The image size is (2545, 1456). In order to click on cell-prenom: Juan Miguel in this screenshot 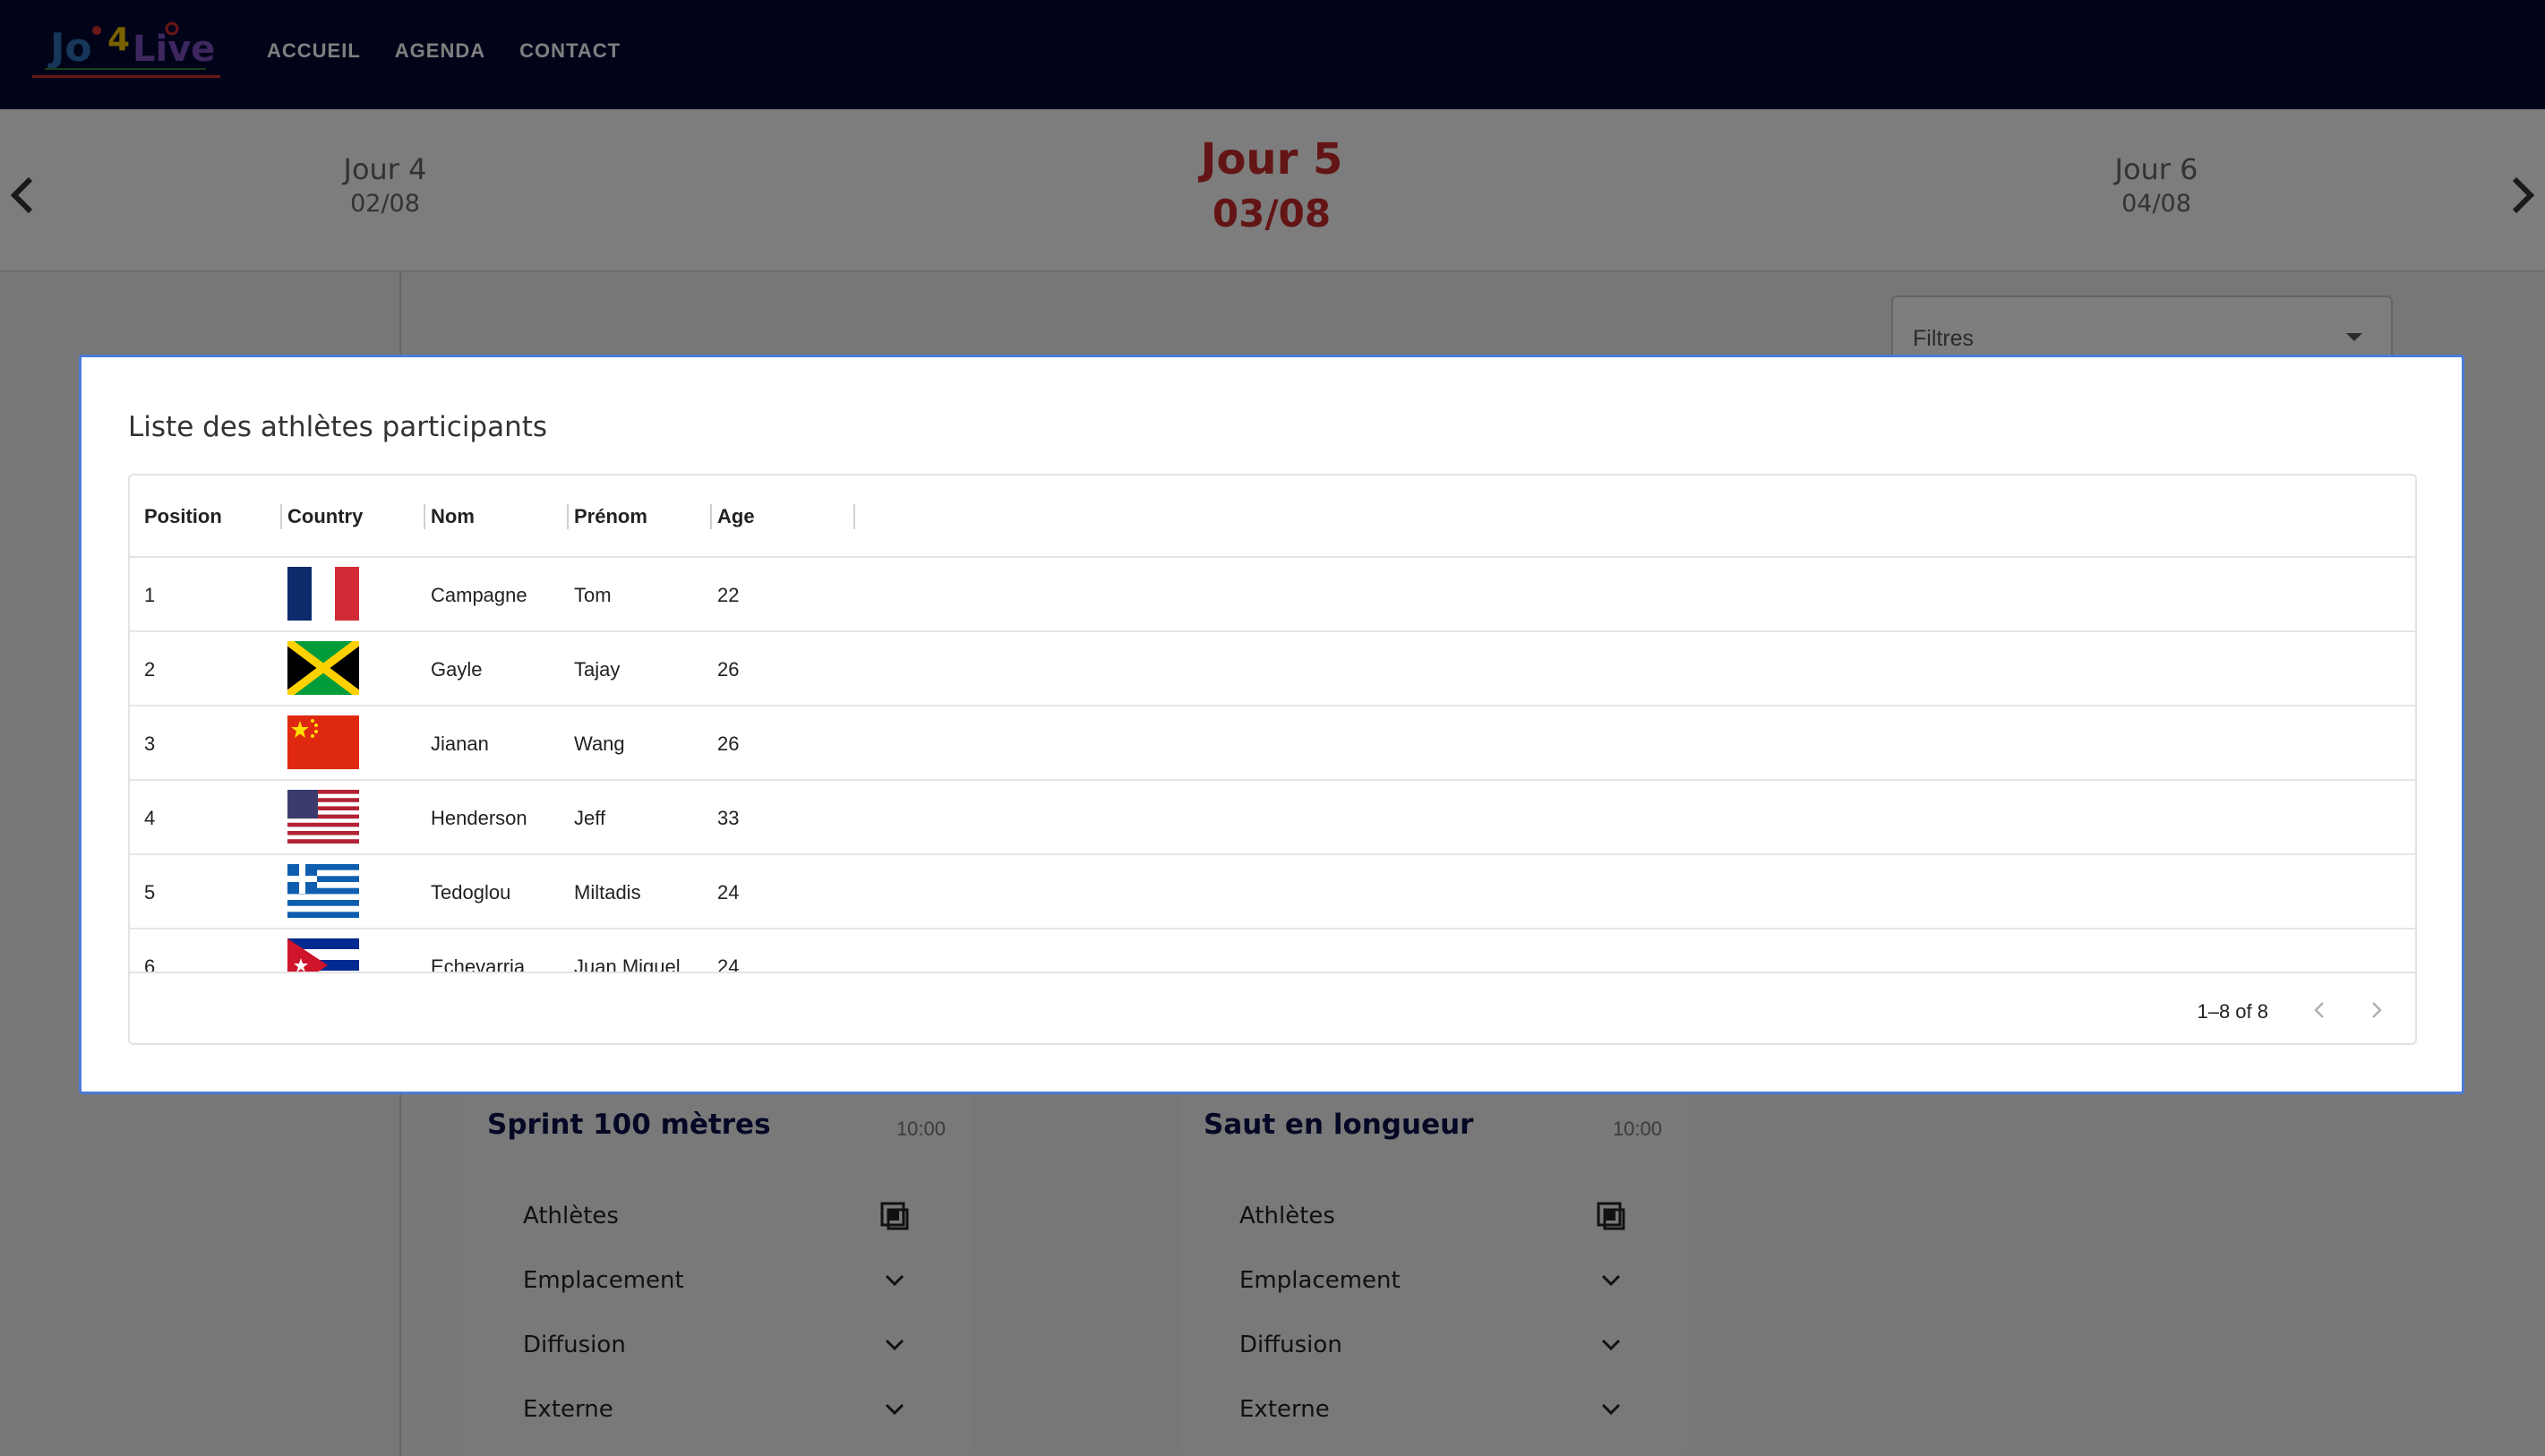, I will do `click(627, 963)`.